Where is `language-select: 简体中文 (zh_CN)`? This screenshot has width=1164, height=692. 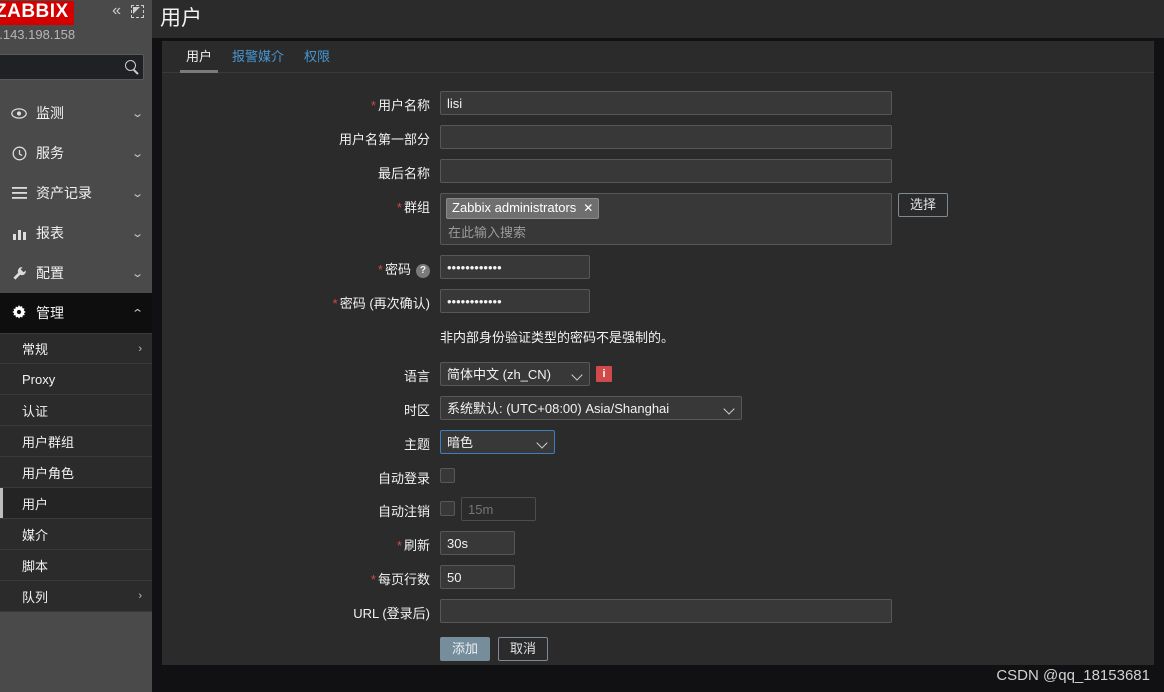 language-select: 简体中文 (zh_CN) is located at coordinates (515, 374).